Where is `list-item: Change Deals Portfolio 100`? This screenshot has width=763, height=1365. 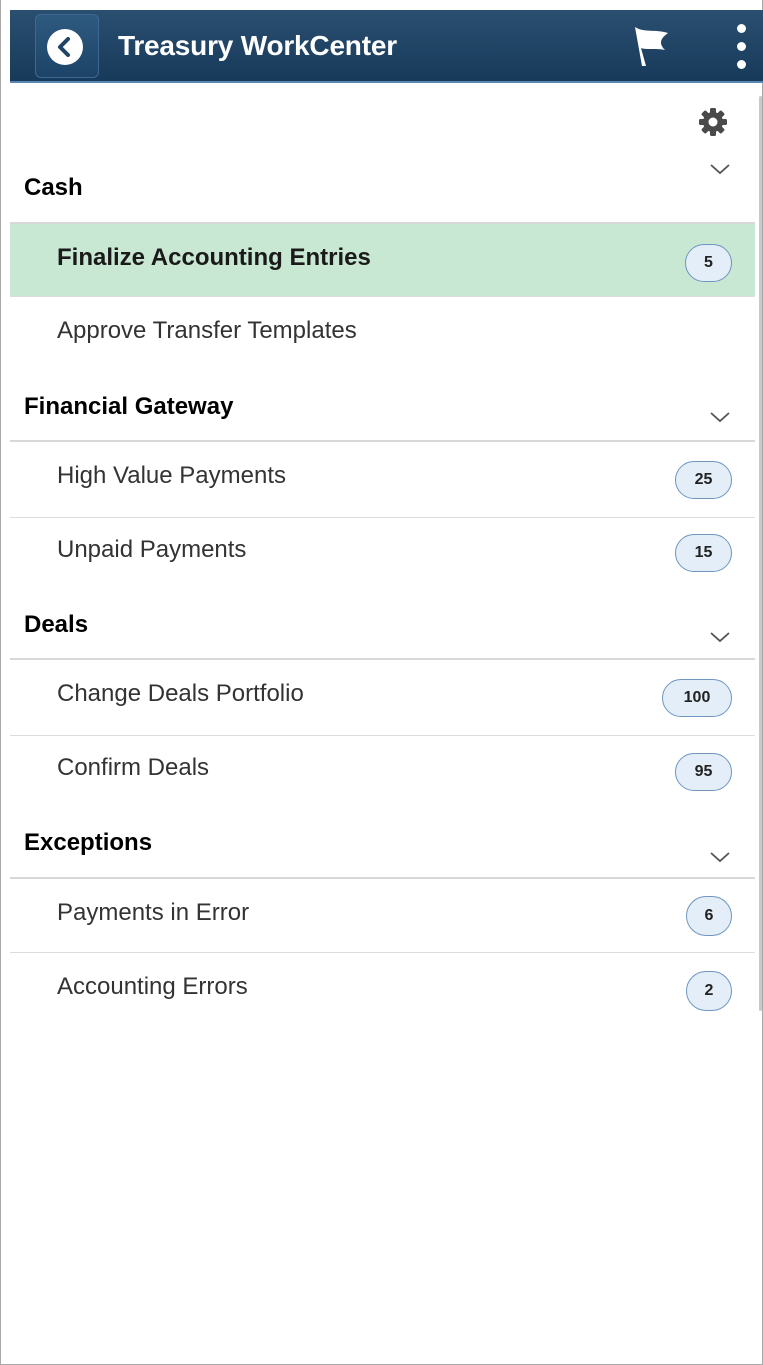
list-item: Change Deals Portfolio 100 is located at coordinates (382, 698).